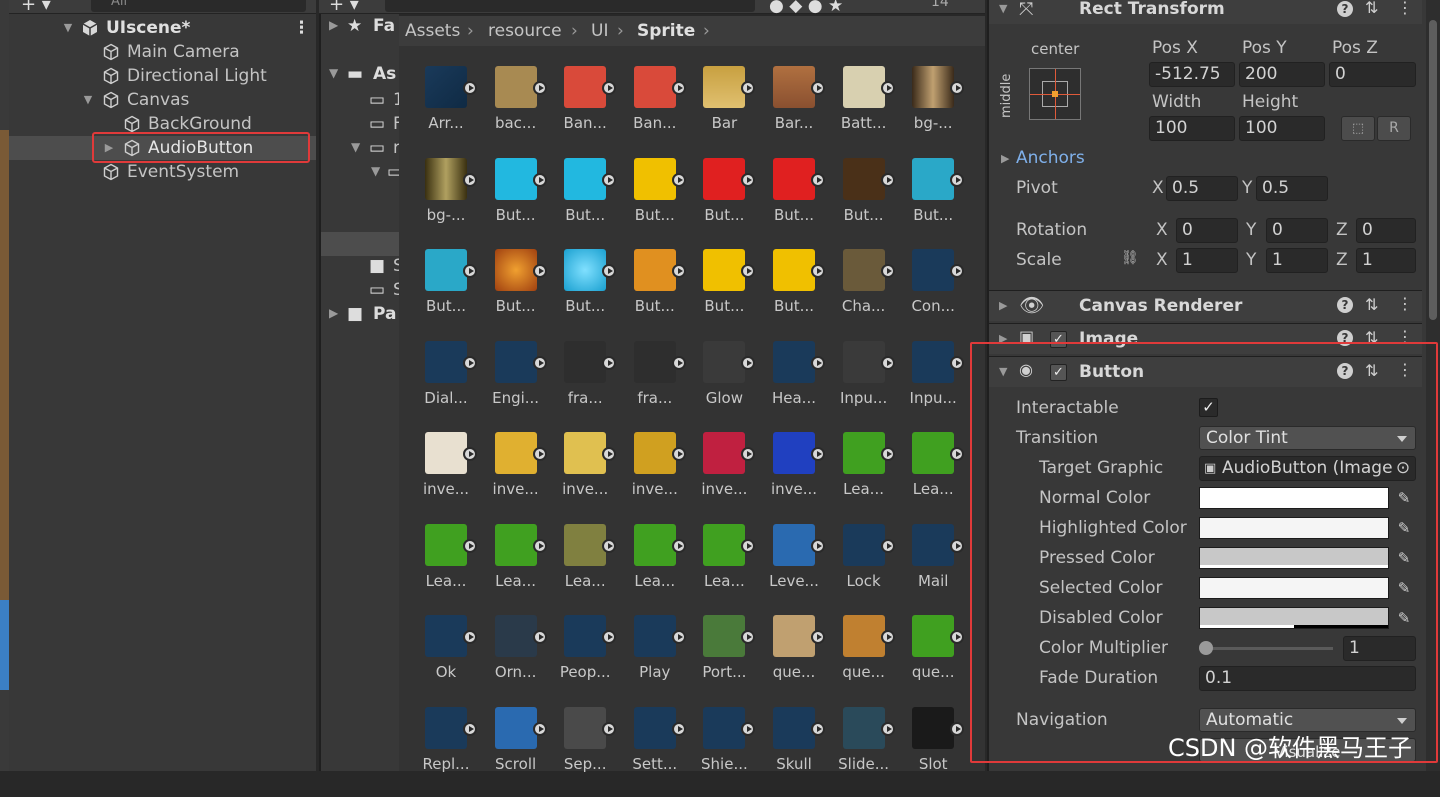 Image resolution: width=1440 pixels, height=797 pixels. What do you see at coordinates (1358, 128) in the screenshot?
I see `blueprint-mode-icon: ⬚` at bounding box center [1358, 128].